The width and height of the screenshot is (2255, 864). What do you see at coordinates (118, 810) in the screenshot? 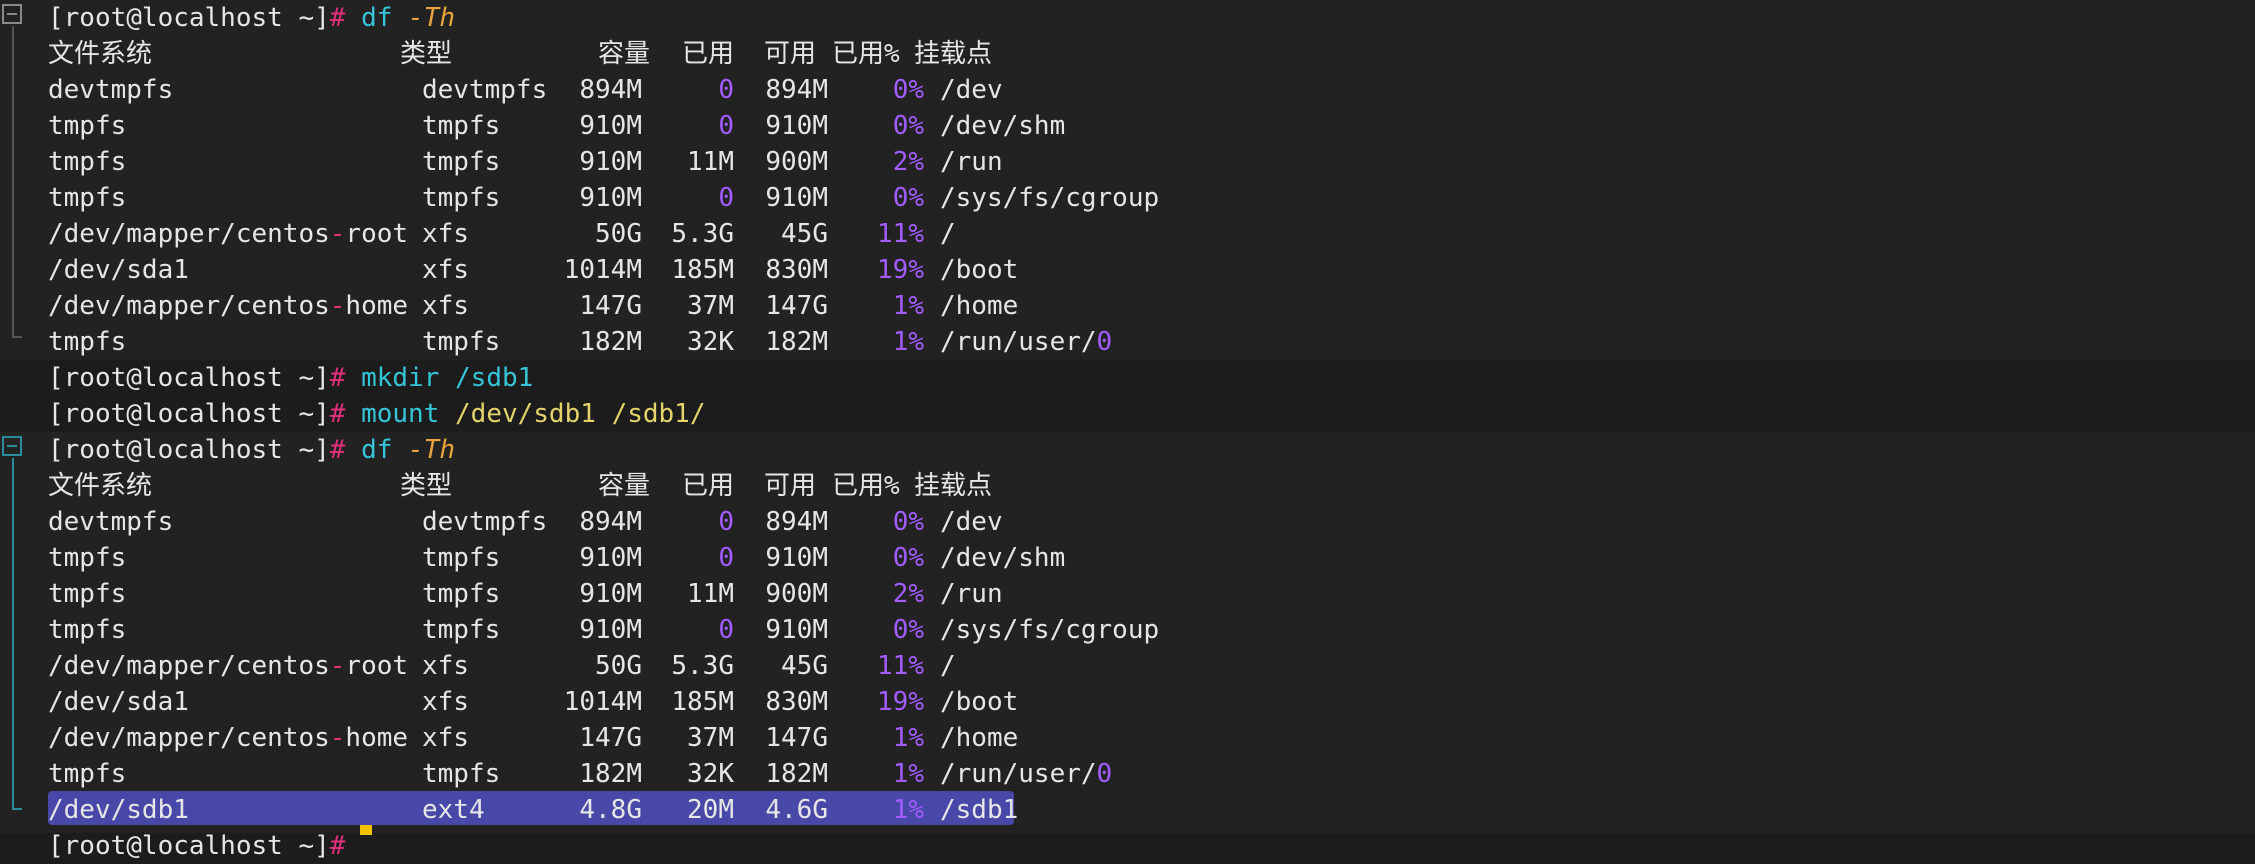
I see `cell-filesystem: /dev/sdb1` at bounding box center [118, 810].